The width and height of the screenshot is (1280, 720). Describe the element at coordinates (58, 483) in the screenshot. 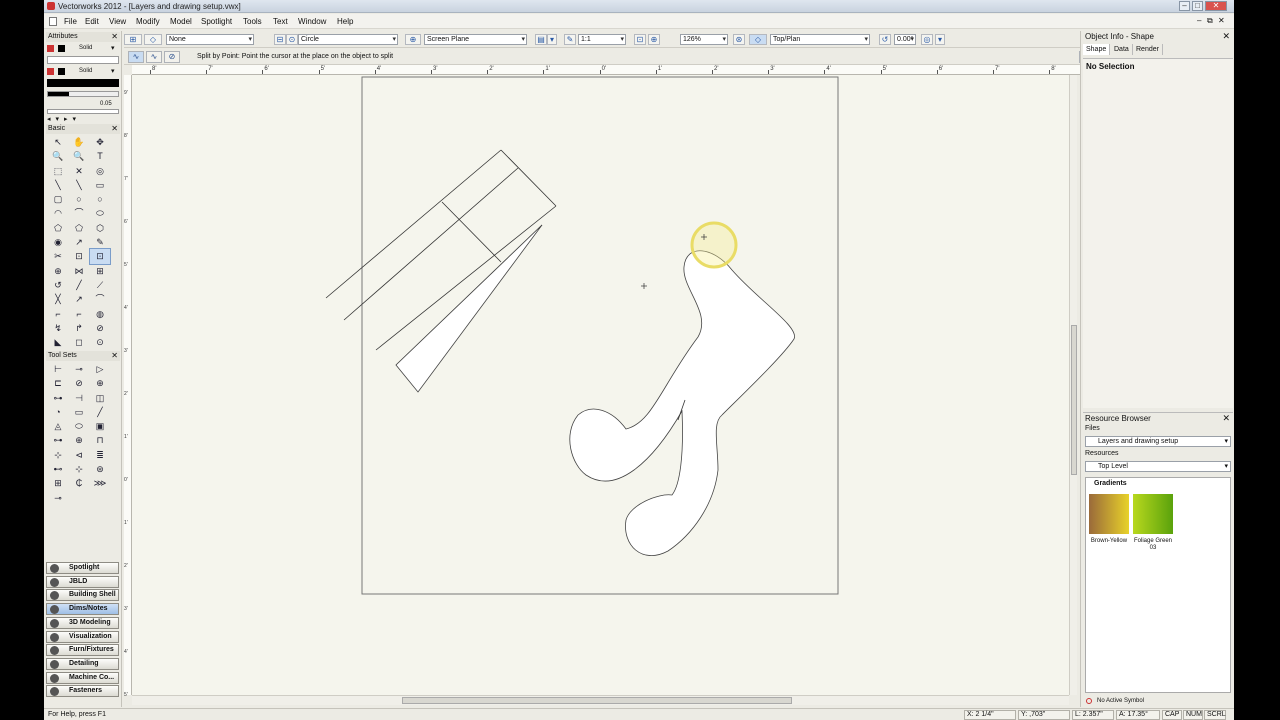

I see `toolset-tool-24-icon: ⊞` at that location.